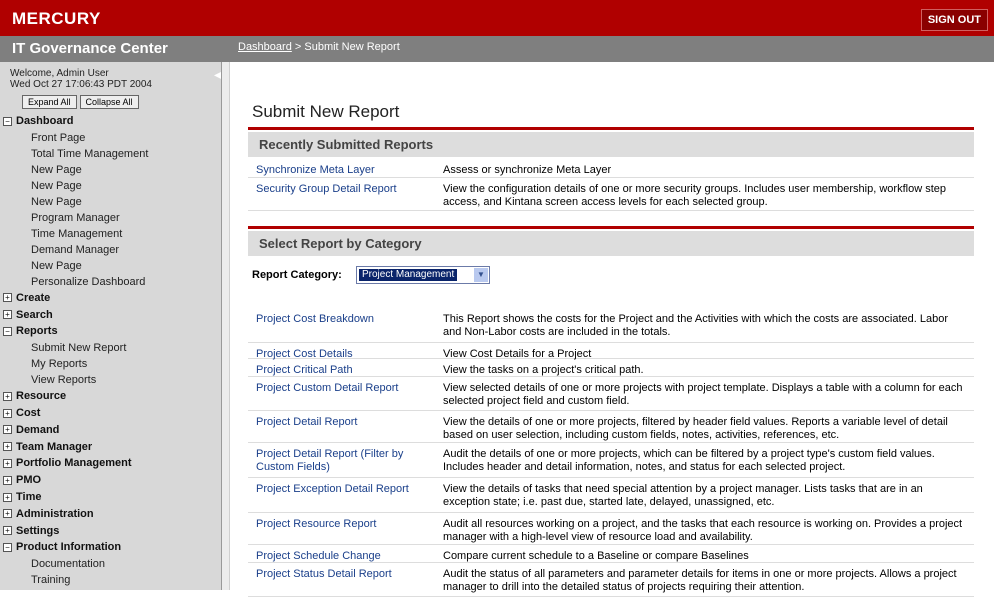 The width and height of the screenshot is (994, 597). Describe the element at coordinates (217, 75) in the screenshot. I see `collapse-sidebar-icon: ◀` at that location.